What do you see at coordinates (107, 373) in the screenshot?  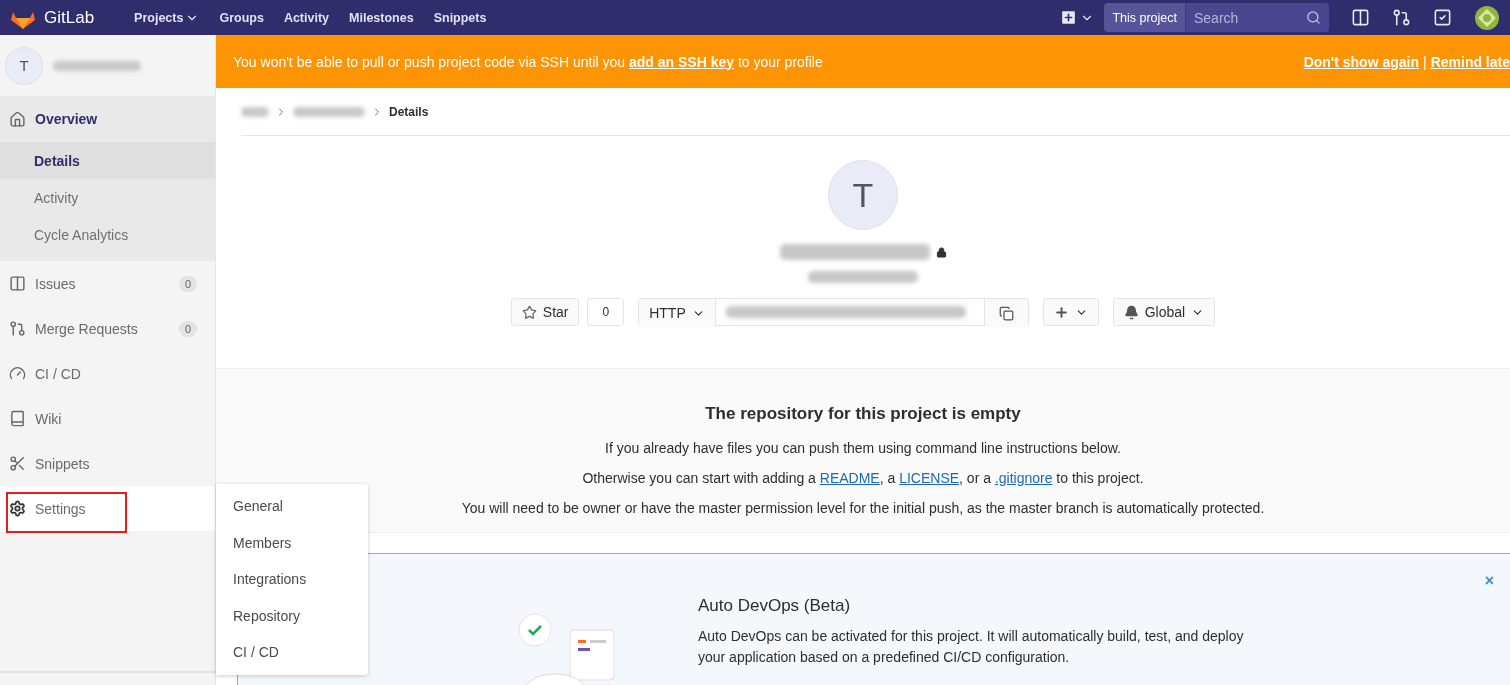 I see `sidebar-item: CI / CD` at bounding box center [107, 373].